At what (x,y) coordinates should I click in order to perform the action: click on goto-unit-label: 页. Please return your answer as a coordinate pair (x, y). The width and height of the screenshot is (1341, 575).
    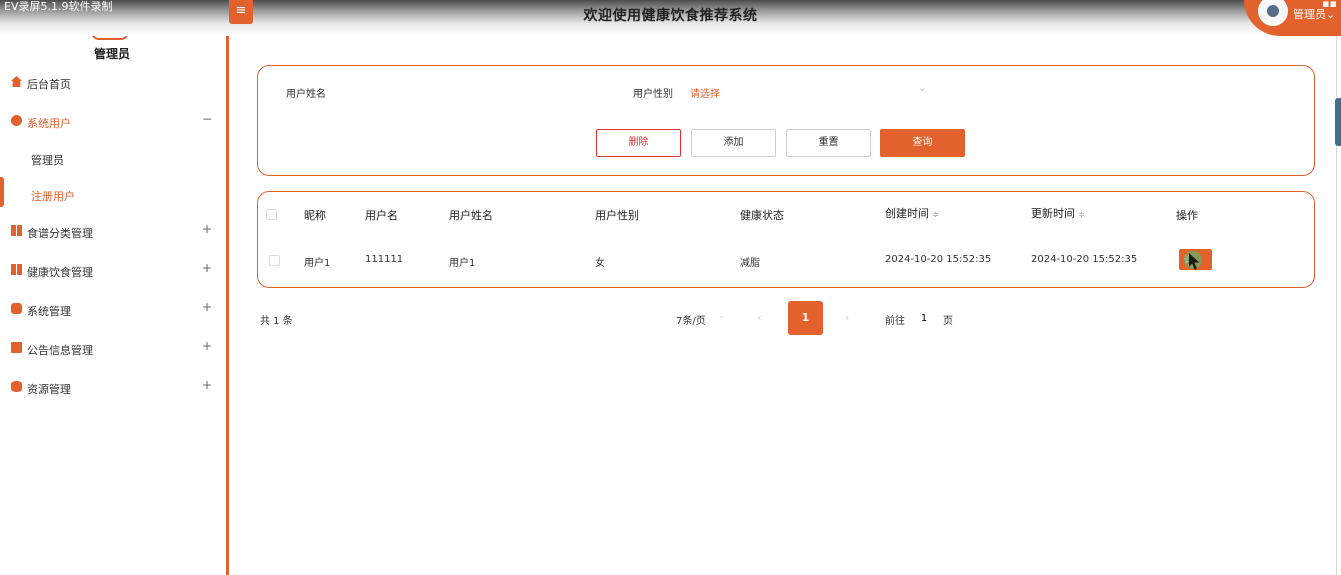
    Looking at the image, I should click on (948, 321).